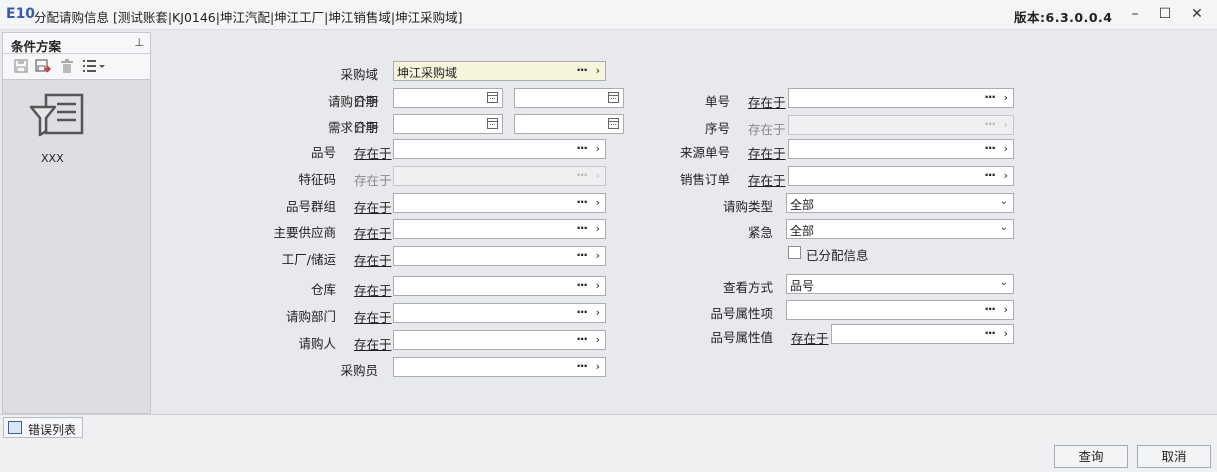 Image resolution: width=1217 pixels, height=472 pixels. What do you see at coordinates (901, 98) in the screenshot?
I see `doc-no-field: ··· ›` at bounding box center [901, 98].